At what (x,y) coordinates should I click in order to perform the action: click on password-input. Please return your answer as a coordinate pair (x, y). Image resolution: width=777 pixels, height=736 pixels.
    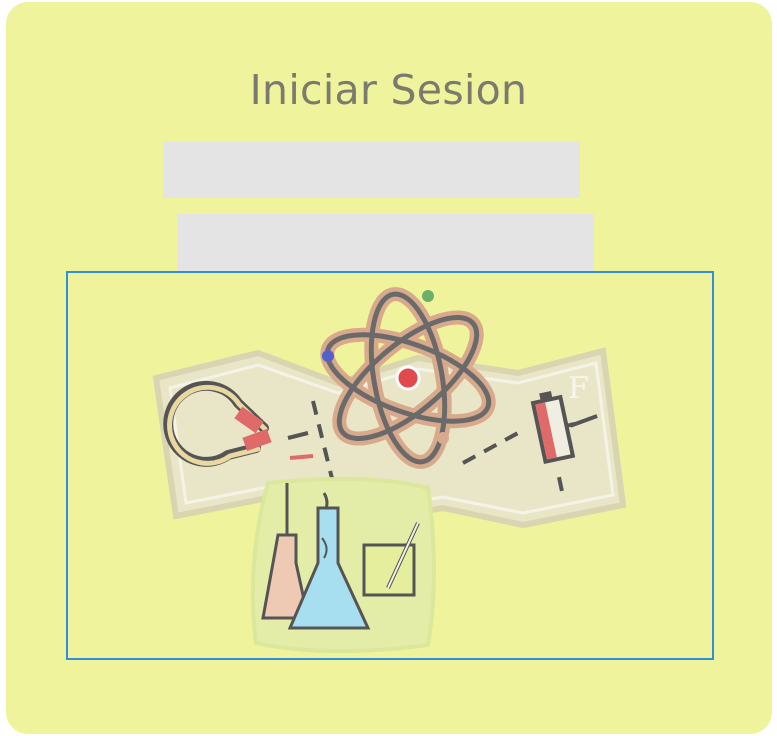
    Looking at the image, I should click on (385, 242).